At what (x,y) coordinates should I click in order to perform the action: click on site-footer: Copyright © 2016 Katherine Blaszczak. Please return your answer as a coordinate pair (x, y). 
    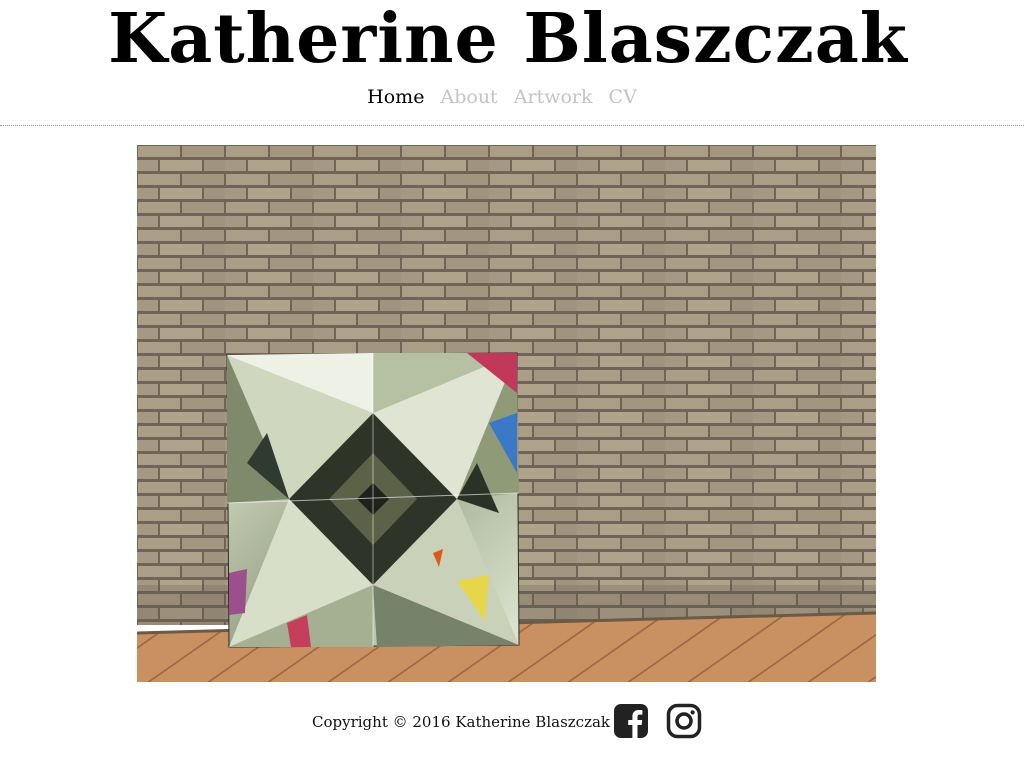
    Looking at the image, I should click on (512, 722).